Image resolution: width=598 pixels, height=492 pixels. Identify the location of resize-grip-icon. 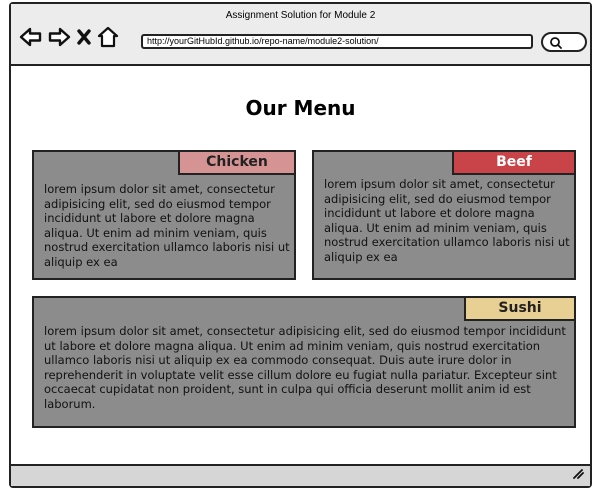
(577, 473).